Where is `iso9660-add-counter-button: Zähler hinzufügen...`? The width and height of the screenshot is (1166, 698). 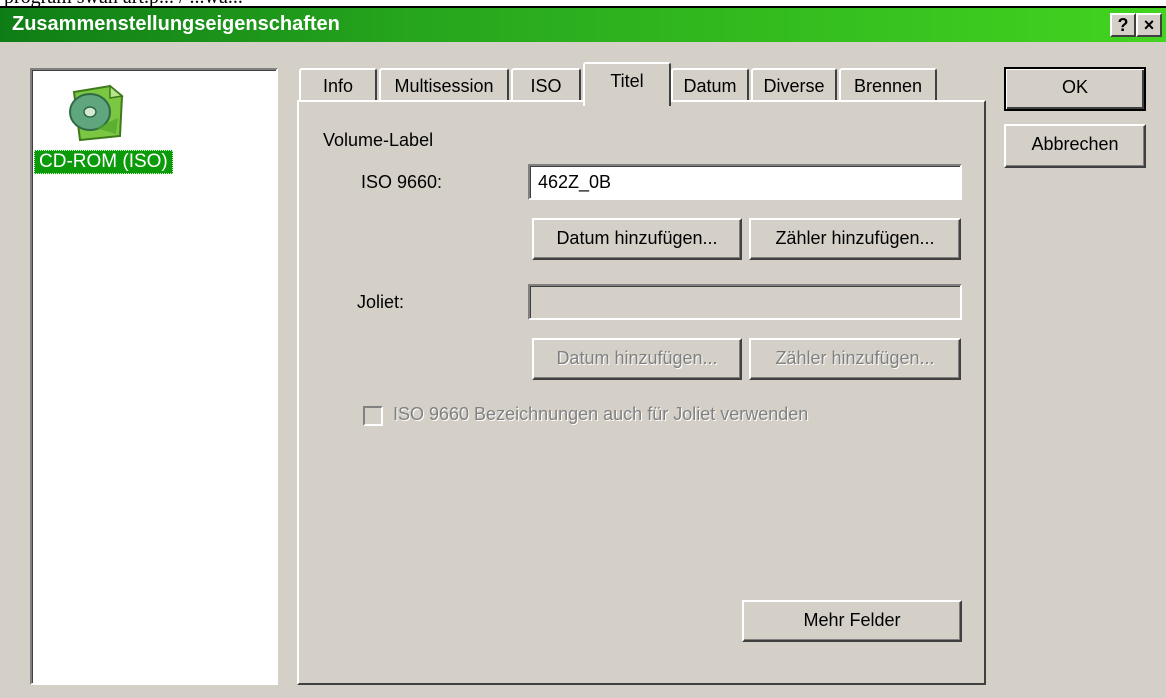
iso9660-add-counter-button: Zähler hinzufügen... is located at coordinates (855, 239).